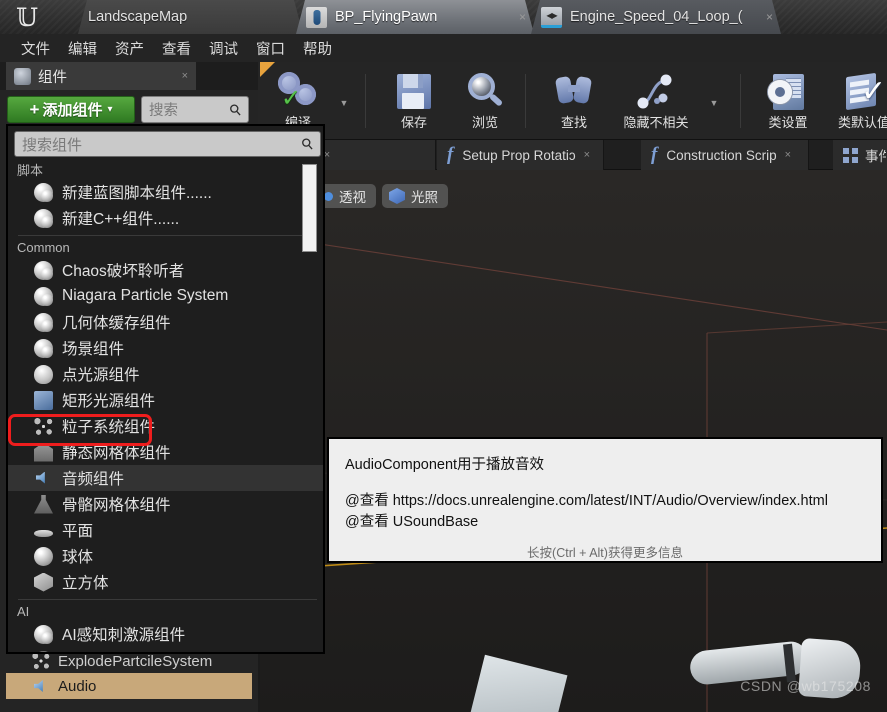 This screenshot has height=712, width=887. What do you see at coordinates (721, 155) in the screenshot?
I see `bp-tab-label: Construction Scrip` at bounding box center [721, 155].